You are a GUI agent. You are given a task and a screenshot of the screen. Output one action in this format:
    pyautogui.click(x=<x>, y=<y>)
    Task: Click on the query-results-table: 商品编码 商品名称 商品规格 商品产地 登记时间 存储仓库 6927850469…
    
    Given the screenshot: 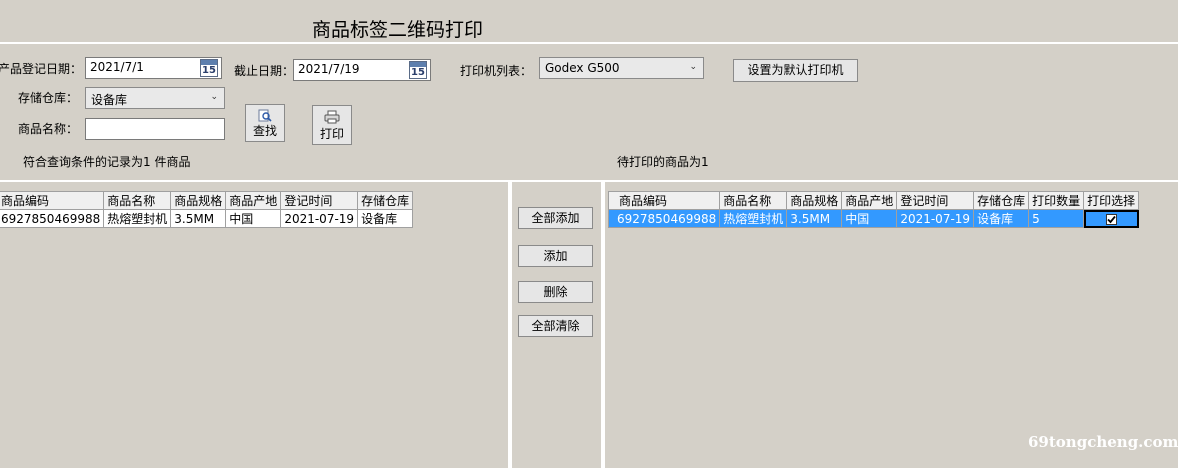 What is the action you would take?
    pyautogui.click(x=207, y=209)
    